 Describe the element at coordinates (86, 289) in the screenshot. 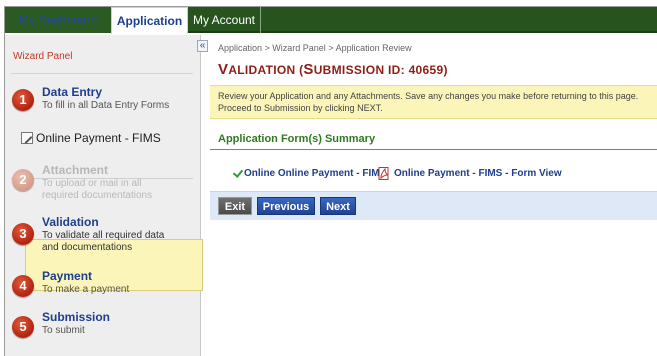

I see `step-description: To make a payment` at that location.